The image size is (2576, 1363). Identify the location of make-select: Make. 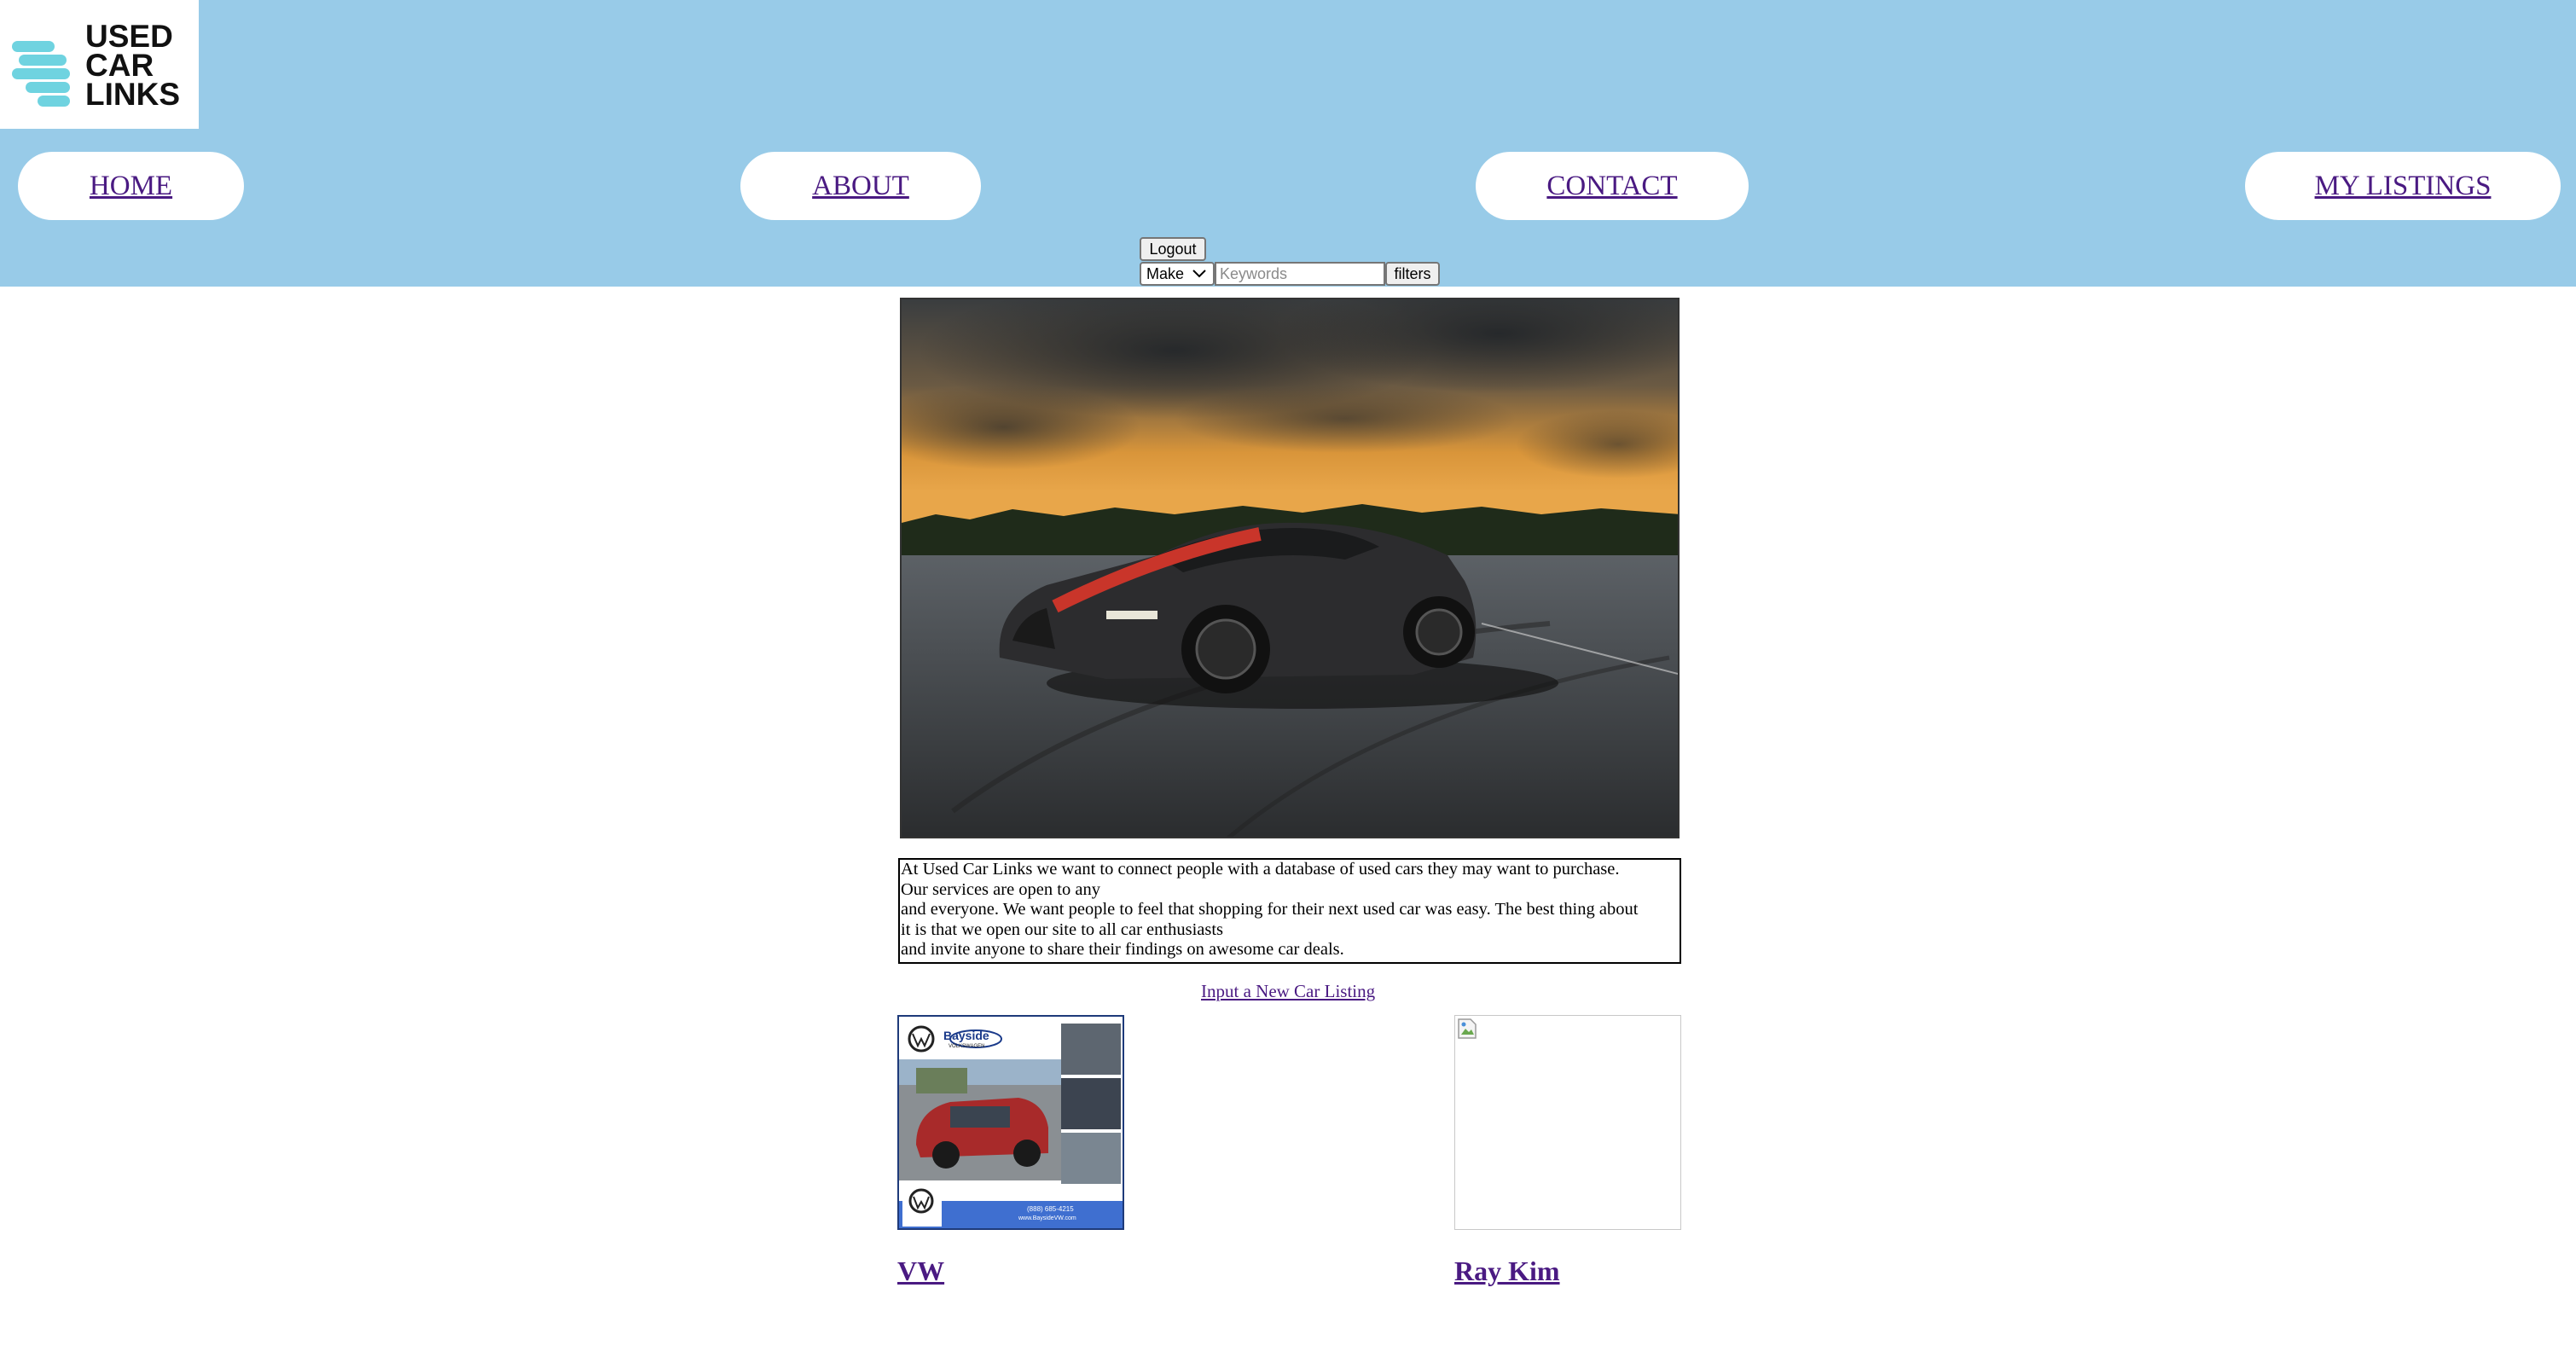
(1177, 274).